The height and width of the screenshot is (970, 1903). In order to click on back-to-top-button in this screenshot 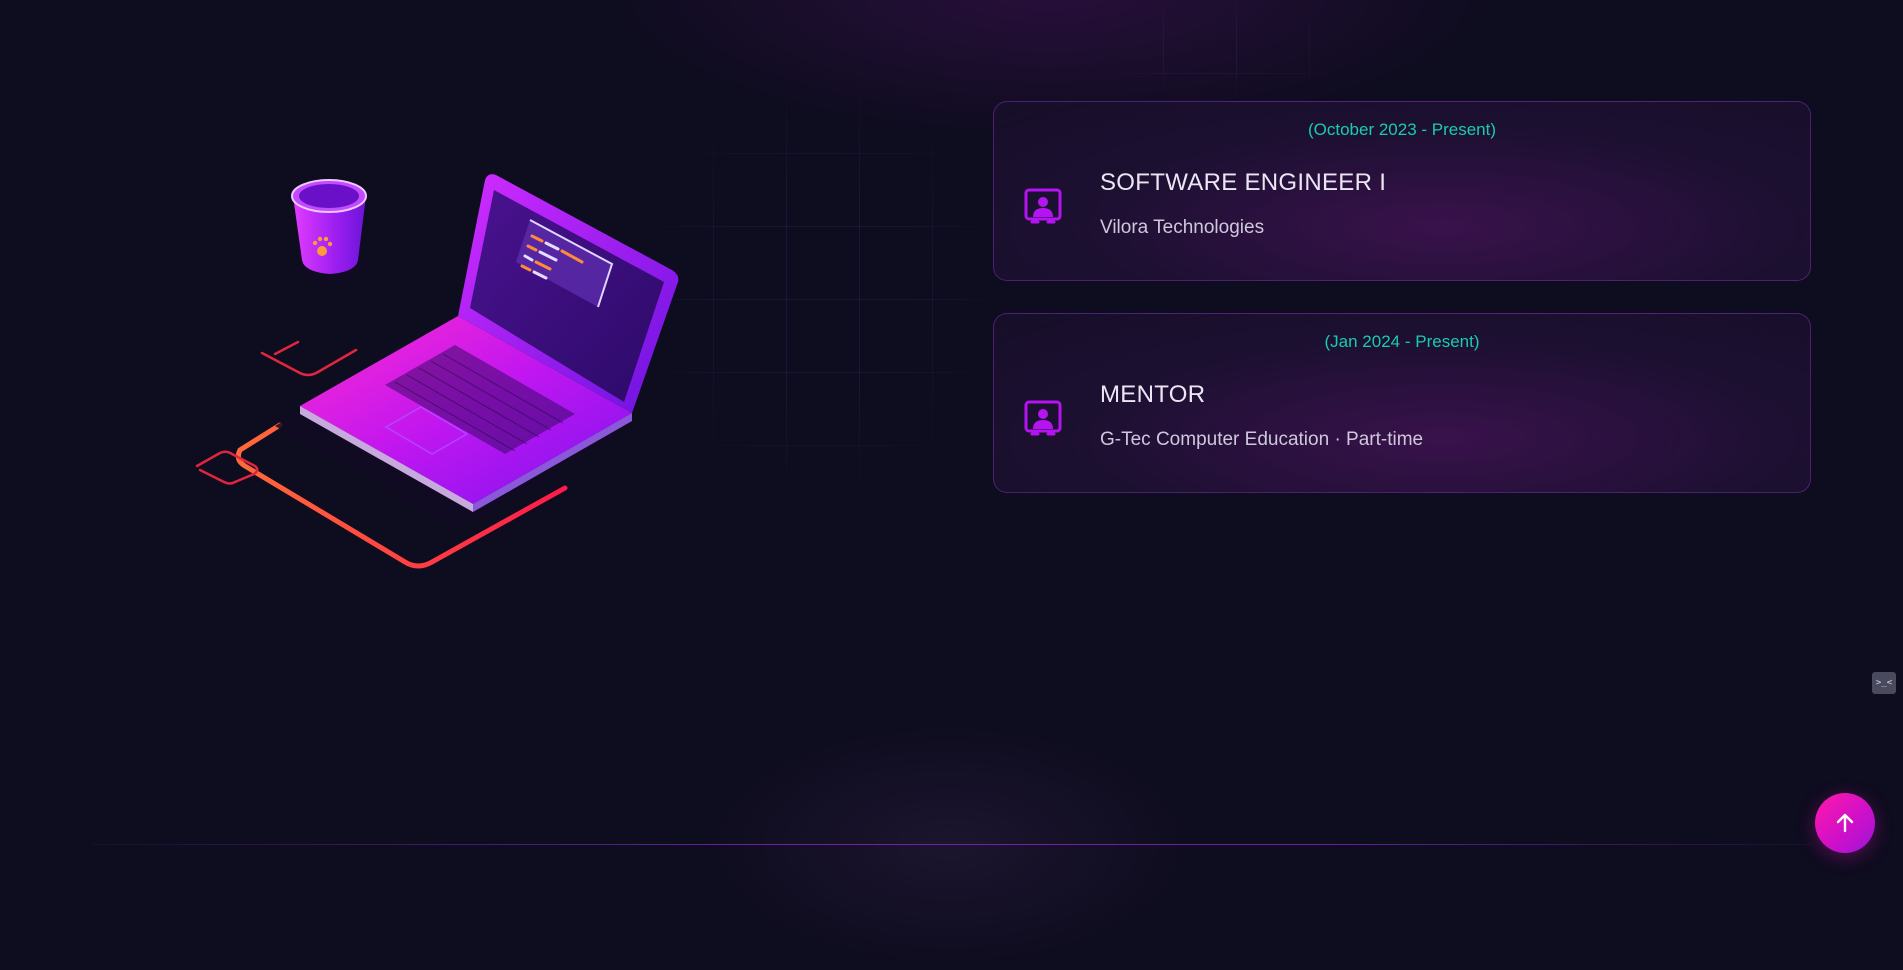, I will do `click(1845, 823)`.